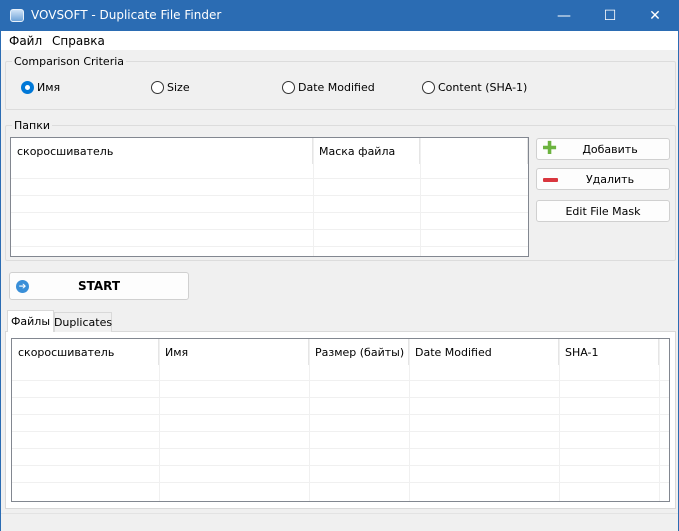 This screenshot has height=531, width=679. I want to click on radio-label: Date Modified, so click(336, 87).